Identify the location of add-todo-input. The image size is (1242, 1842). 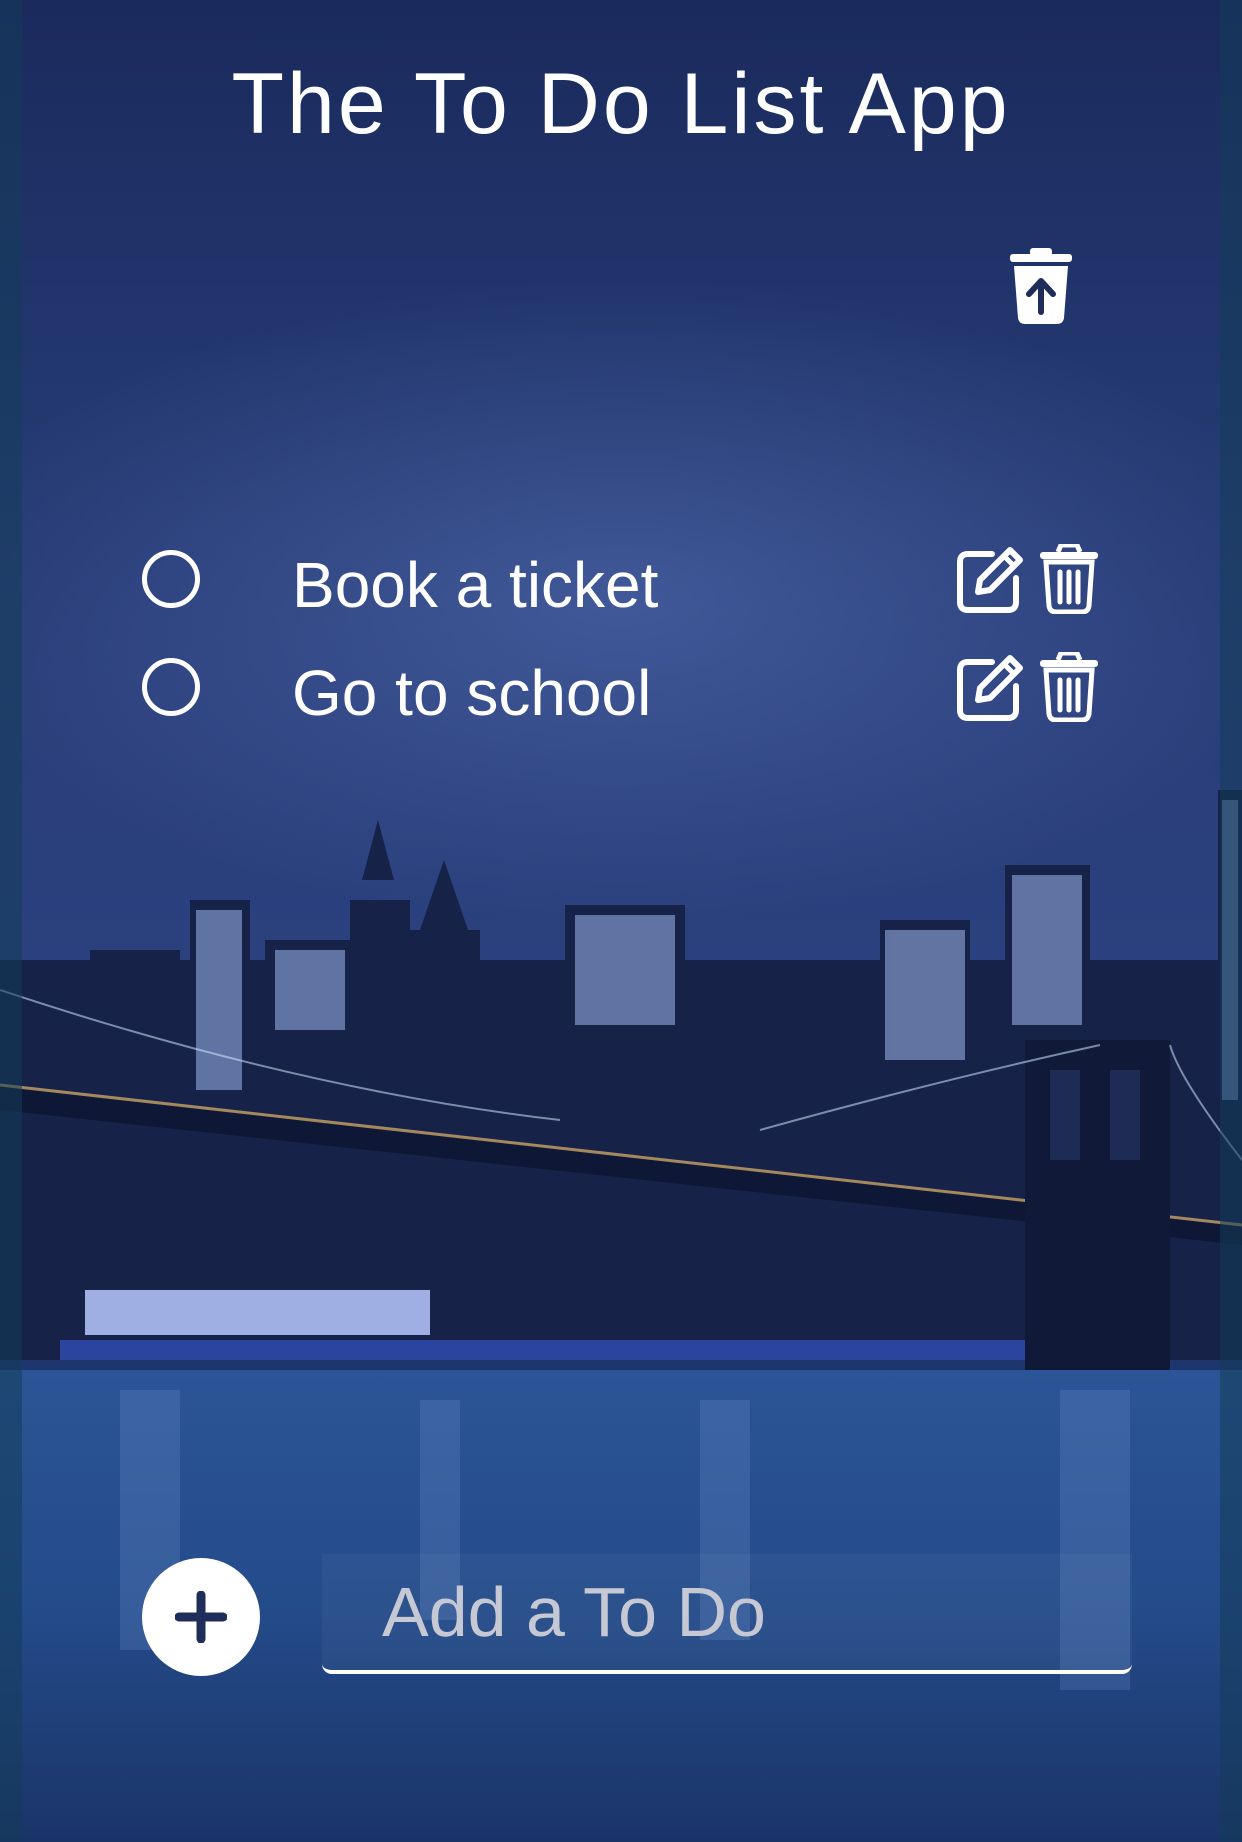
(727, 1614).